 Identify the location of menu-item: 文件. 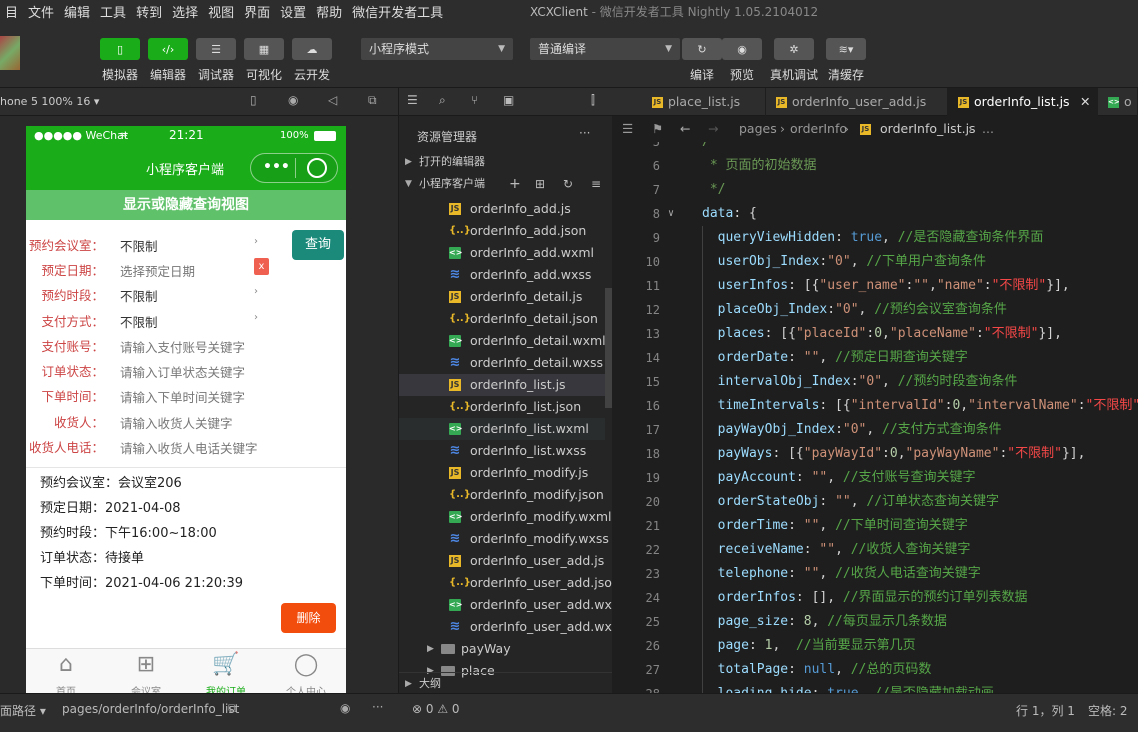
(41, 11).